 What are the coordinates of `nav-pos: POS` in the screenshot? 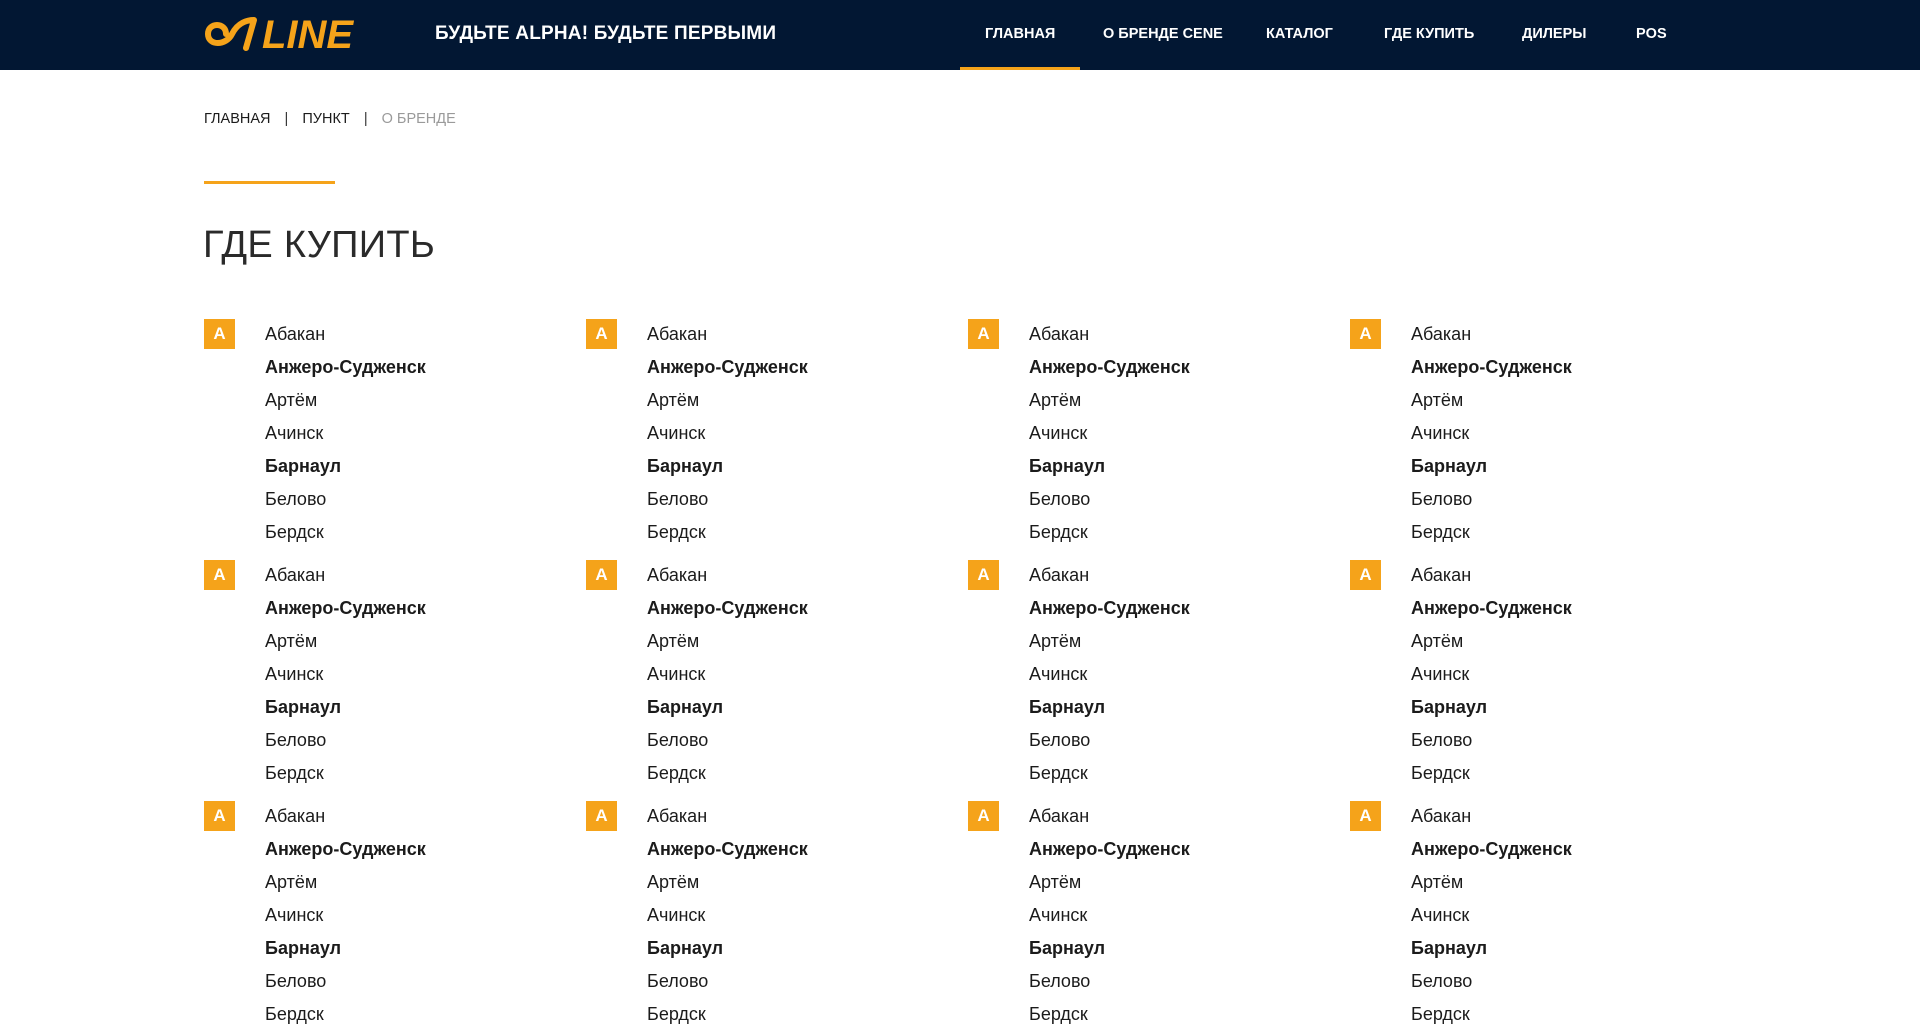 It's located at (1651, 35).